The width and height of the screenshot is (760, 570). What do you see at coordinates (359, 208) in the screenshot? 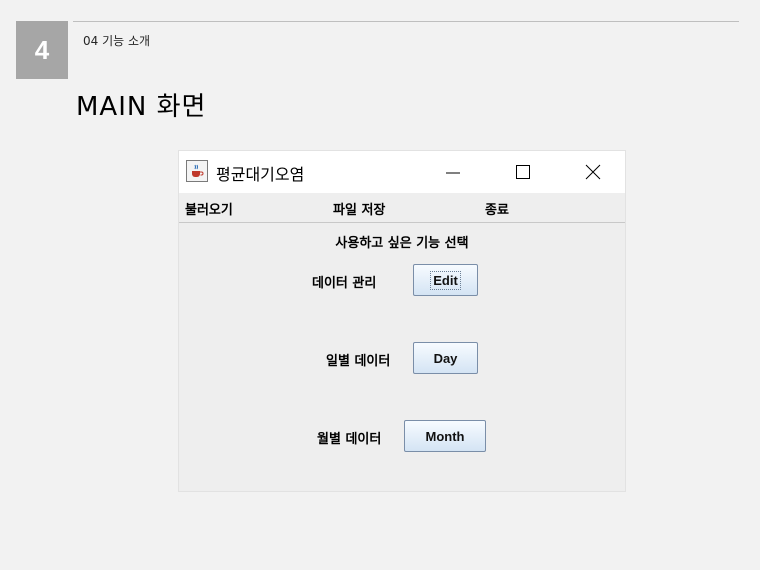
I see `menu-item-save-file: 파일 저장` at bounding box center [359, 208].